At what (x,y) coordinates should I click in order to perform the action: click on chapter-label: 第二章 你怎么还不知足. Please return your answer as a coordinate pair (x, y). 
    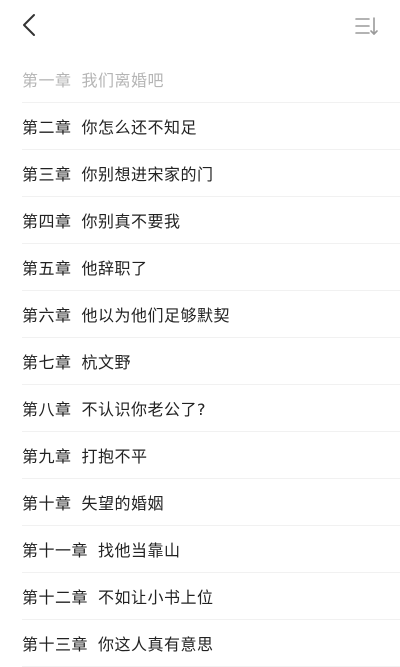
    Looking at the image, I should click on (109, 126).